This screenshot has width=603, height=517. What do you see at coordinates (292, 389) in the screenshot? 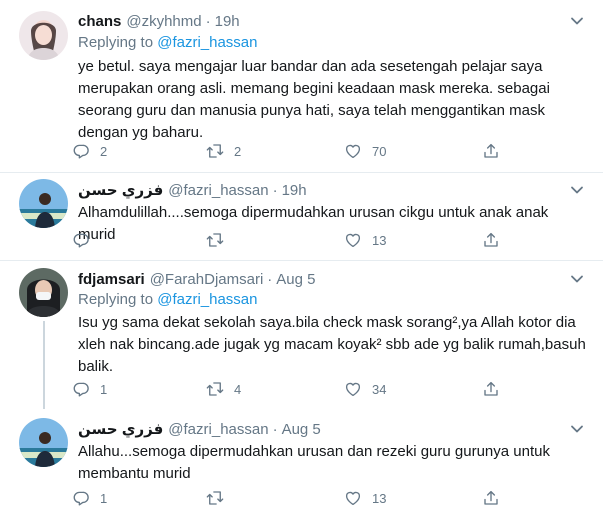
I see `tweet-actions: 1 4 34` at bounding box center [292, 389].